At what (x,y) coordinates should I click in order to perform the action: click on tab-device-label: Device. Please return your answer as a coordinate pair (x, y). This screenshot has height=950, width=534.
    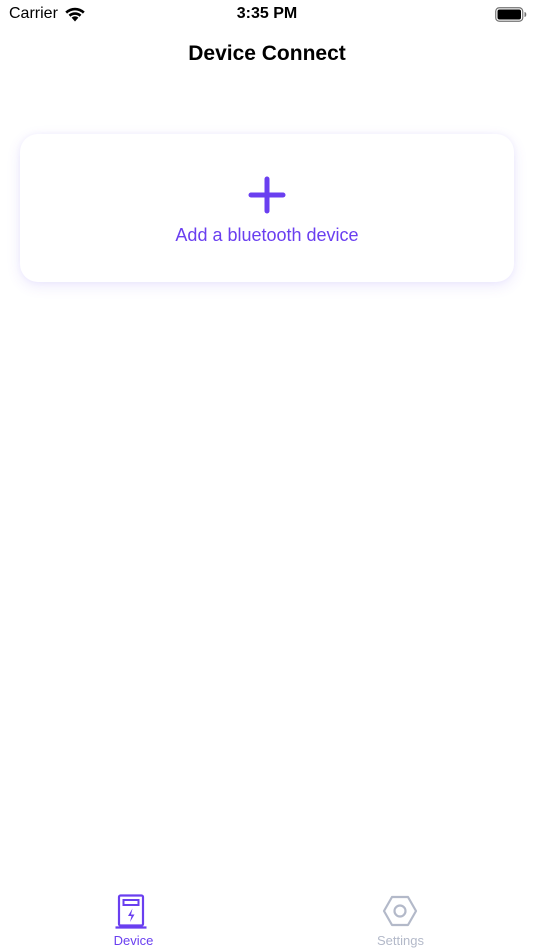
    Looking at the image, I should click on (133, 940).